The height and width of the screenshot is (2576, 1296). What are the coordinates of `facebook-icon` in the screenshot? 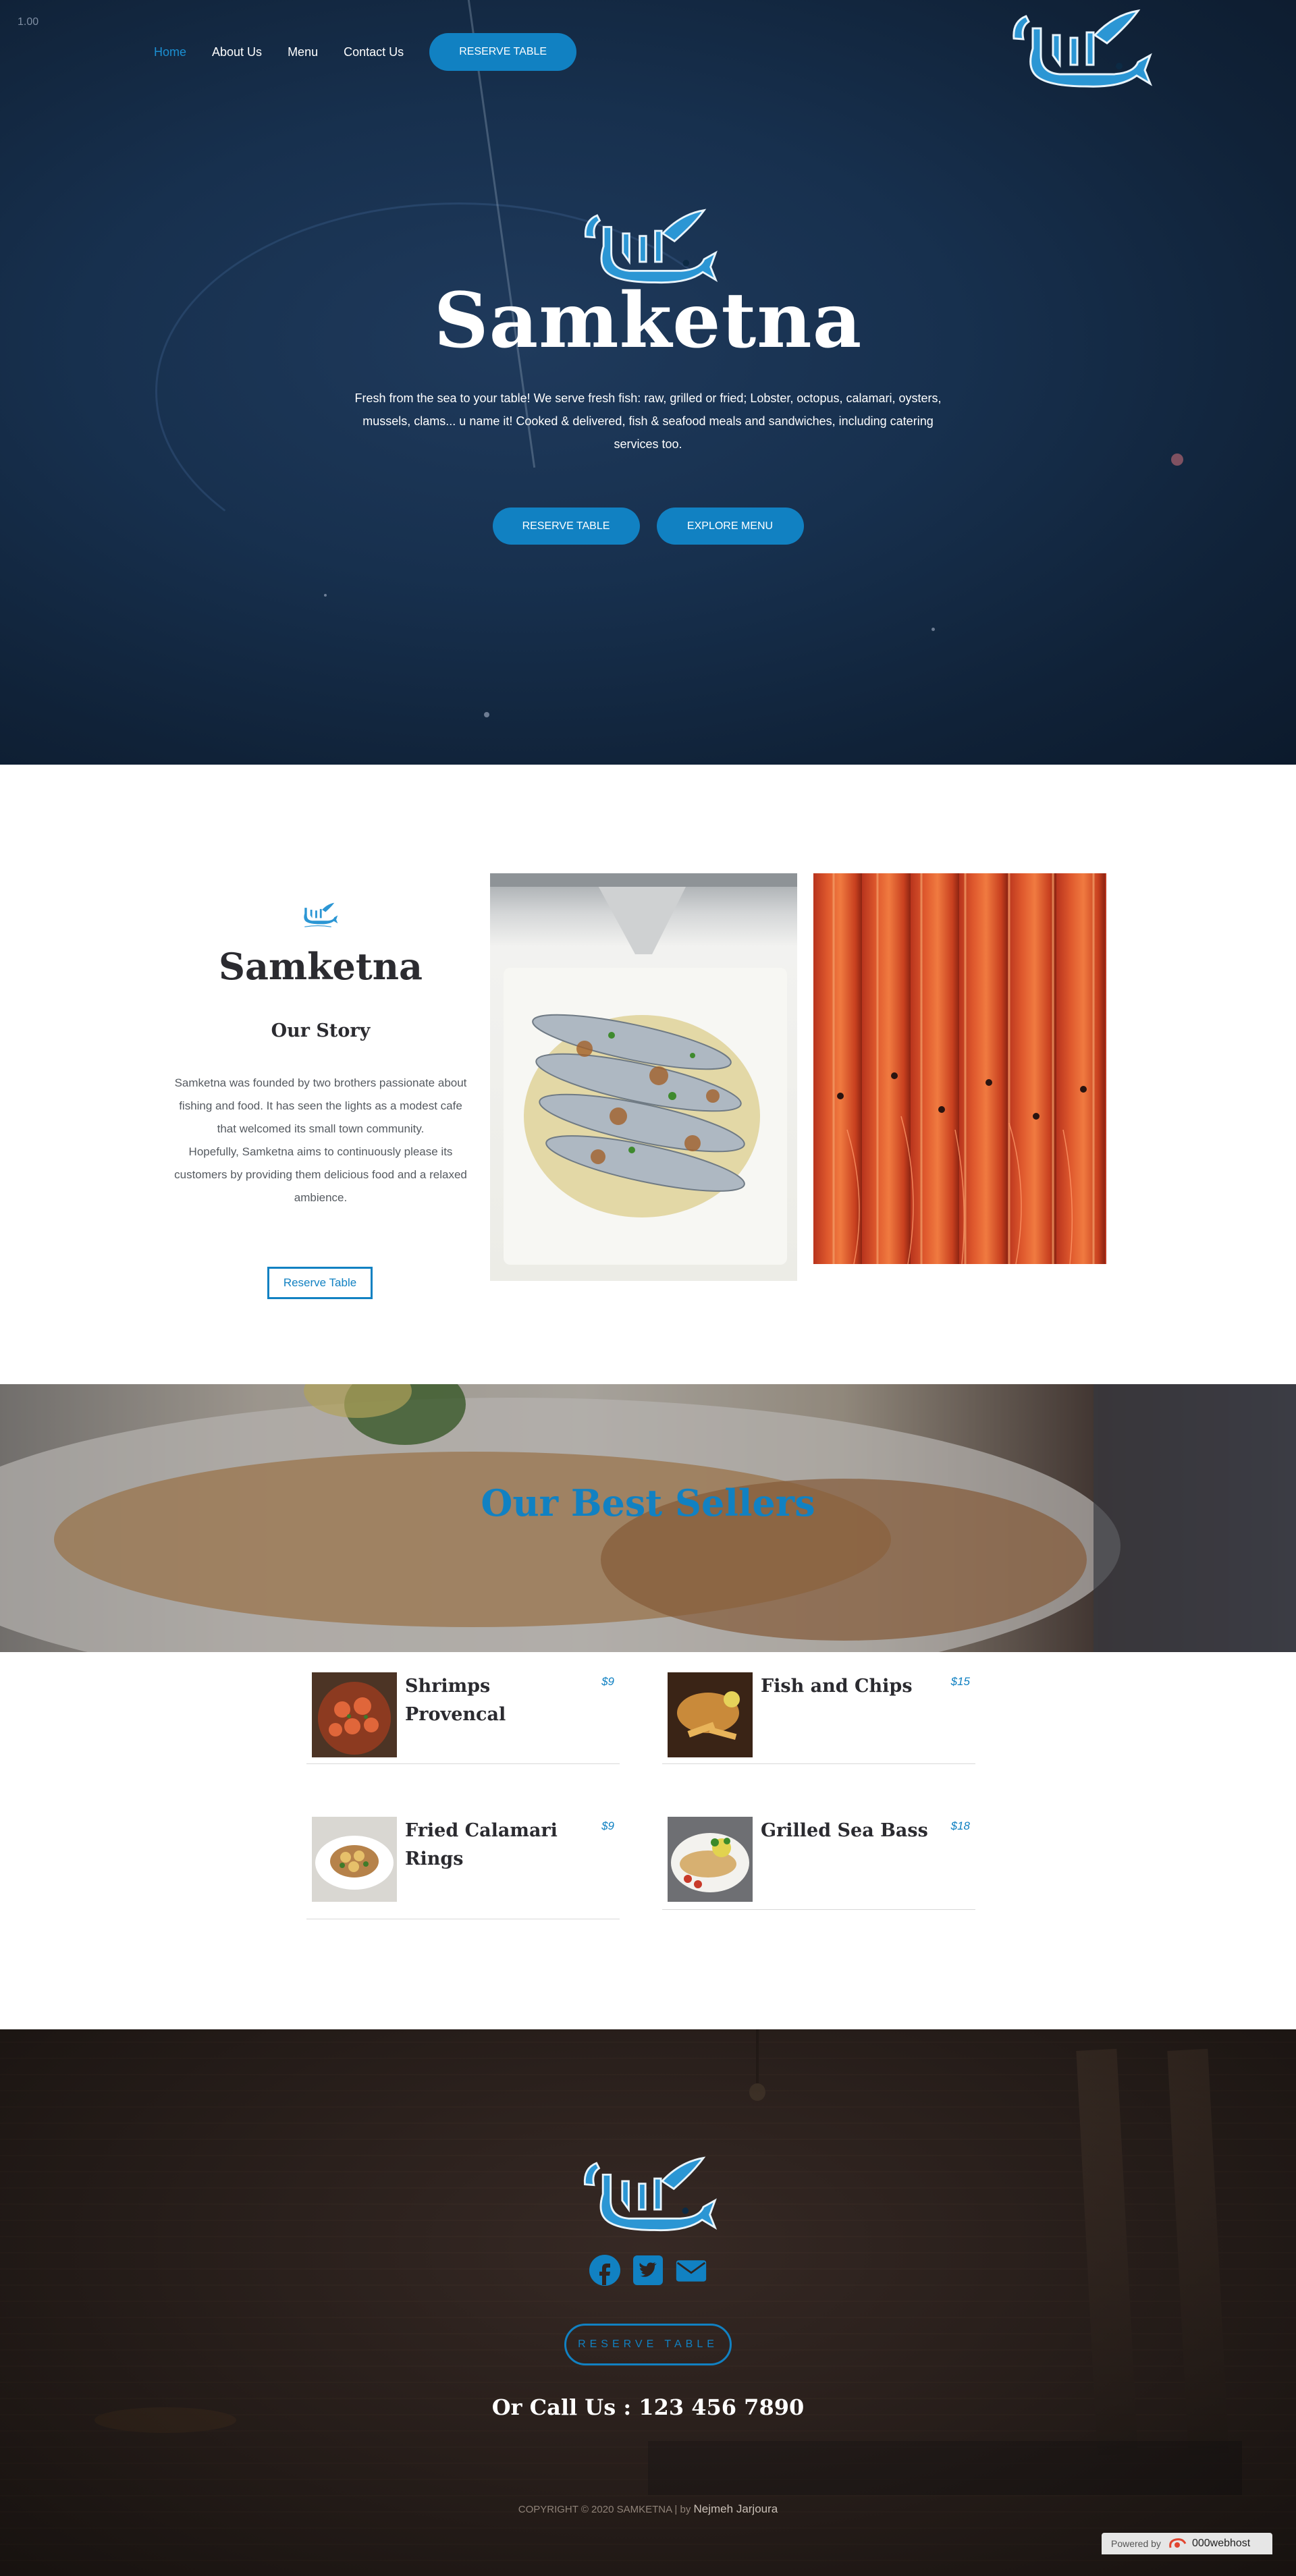 It's located at (605, 2270).